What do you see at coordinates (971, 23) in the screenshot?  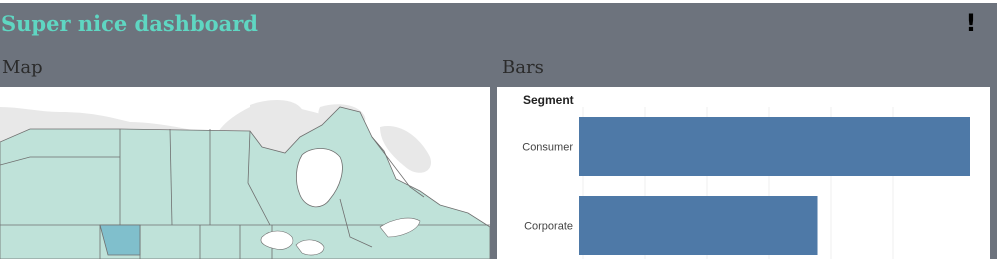 I see `exclamation-icon: !` at bounding box center [971, 23].